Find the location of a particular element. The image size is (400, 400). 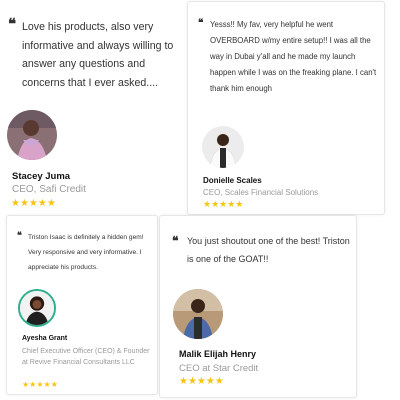

testimonial-role: CEO, Safi Credit is located at coordinates (49, 189).